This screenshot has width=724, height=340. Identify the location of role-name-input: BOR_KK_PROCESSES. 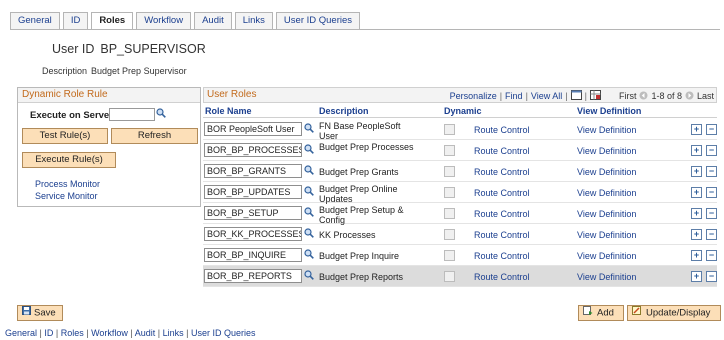
(253, 234).